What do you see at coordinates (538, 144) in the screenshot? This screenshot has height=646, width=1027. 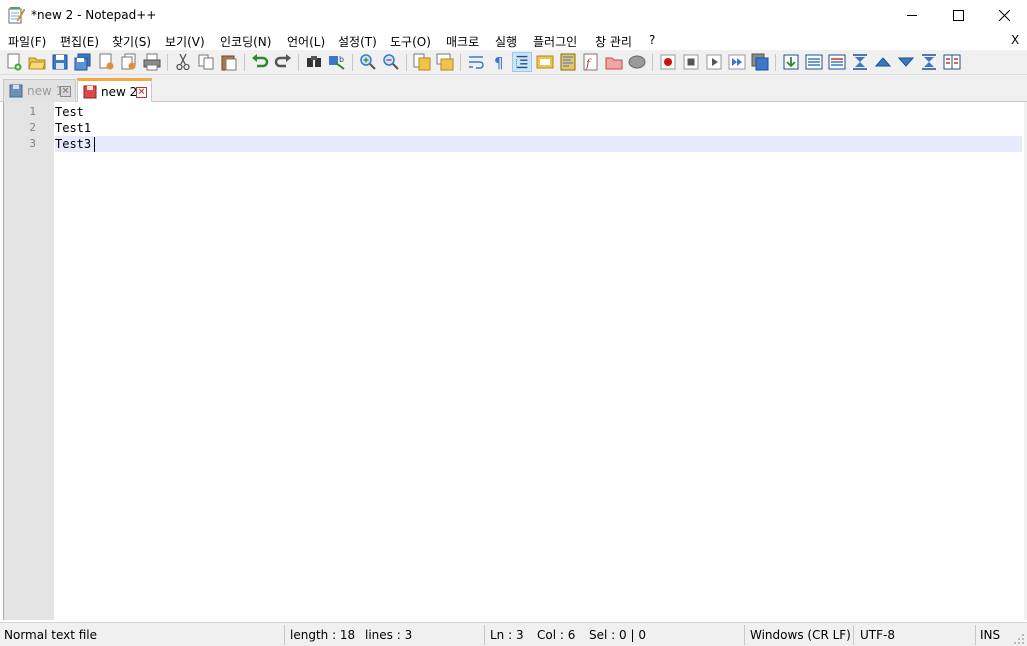 I see `current-code-line: Test3` at bounding box center [538, 144].